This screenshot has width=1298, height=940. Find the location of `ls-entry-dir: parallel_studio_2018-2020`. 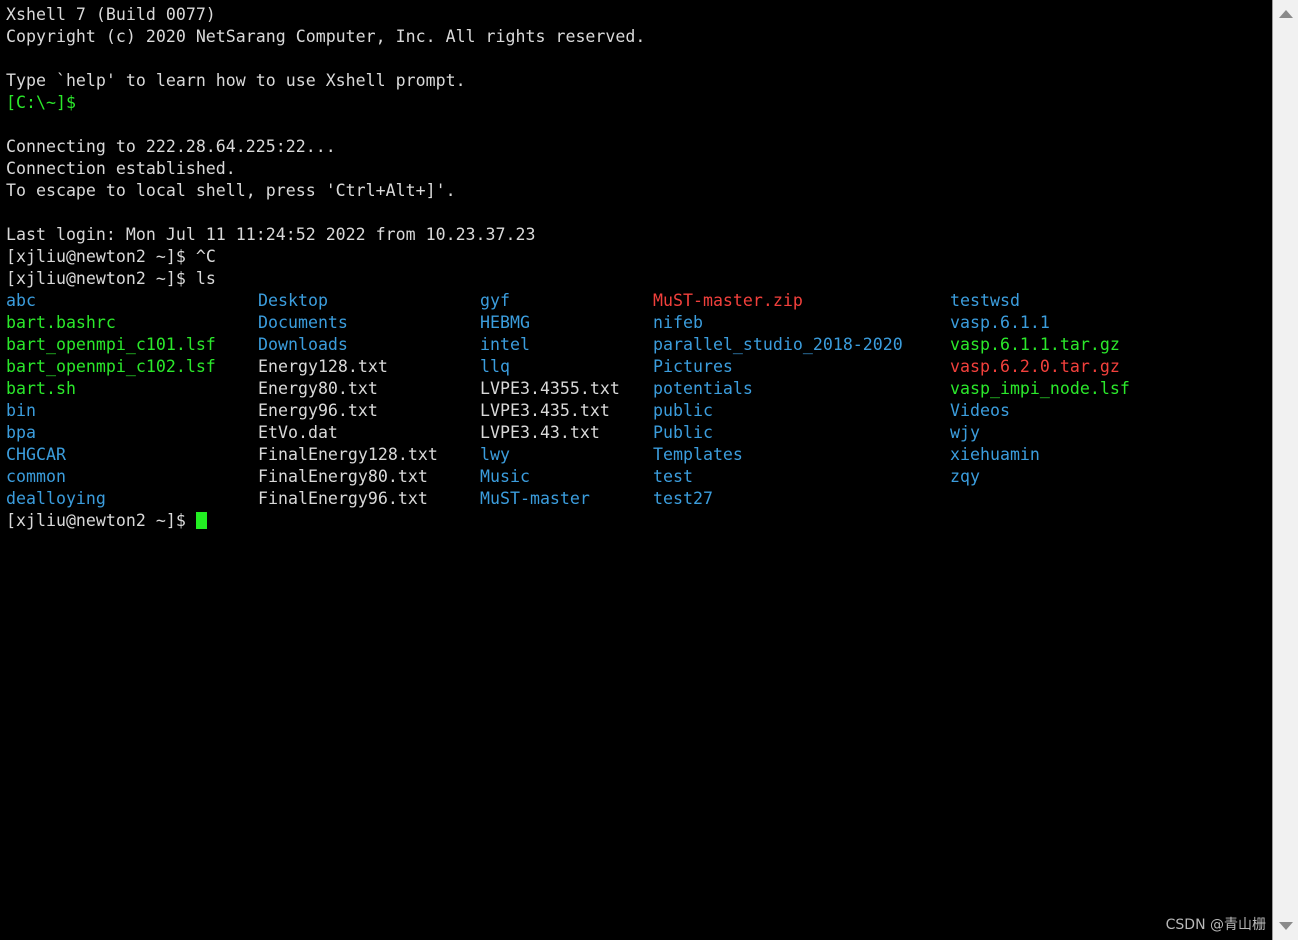

ls-entry-dir: parallel_studio_2018-2020 is located at coordinates (778, 344).